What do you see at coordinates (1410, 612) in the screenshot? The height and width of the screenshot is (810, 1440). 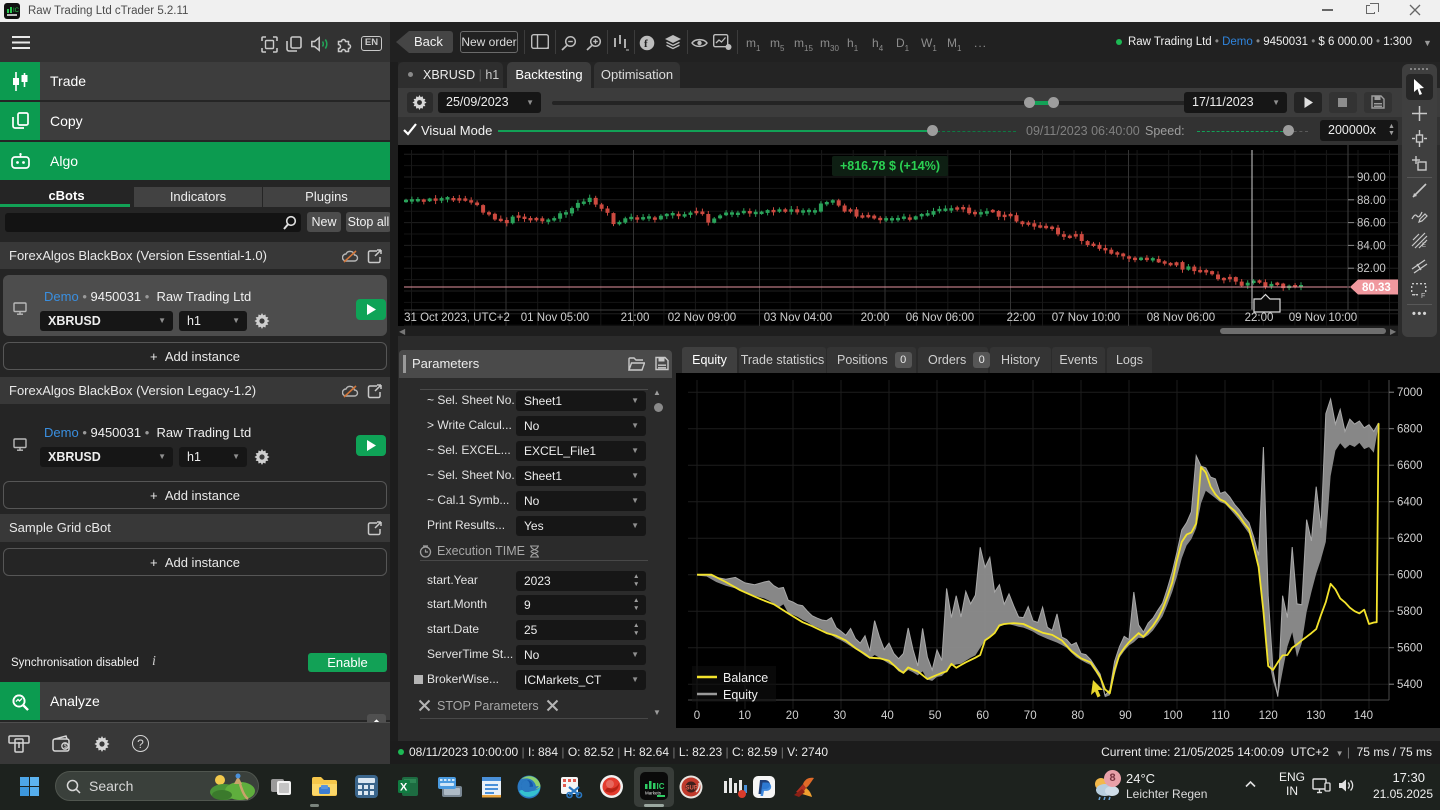 I see `svg-text: 5800` at bounding box center [1410, 612].